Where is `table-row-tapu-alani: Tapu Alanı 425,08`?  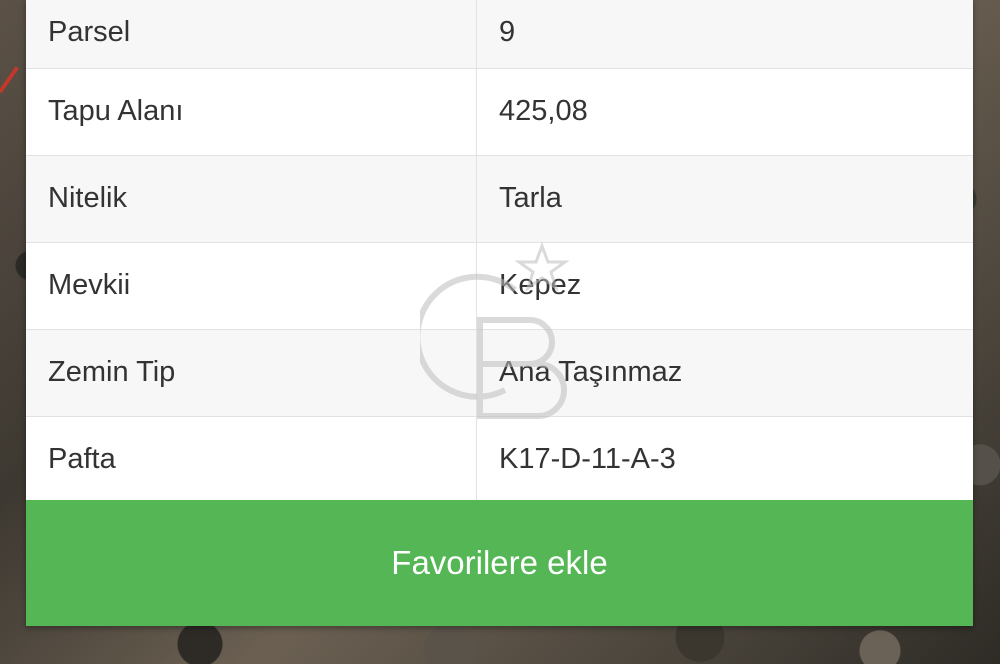
table-row-tapu-alani: Tapu Alanı 425,08 is located at coordinates (499, 111).